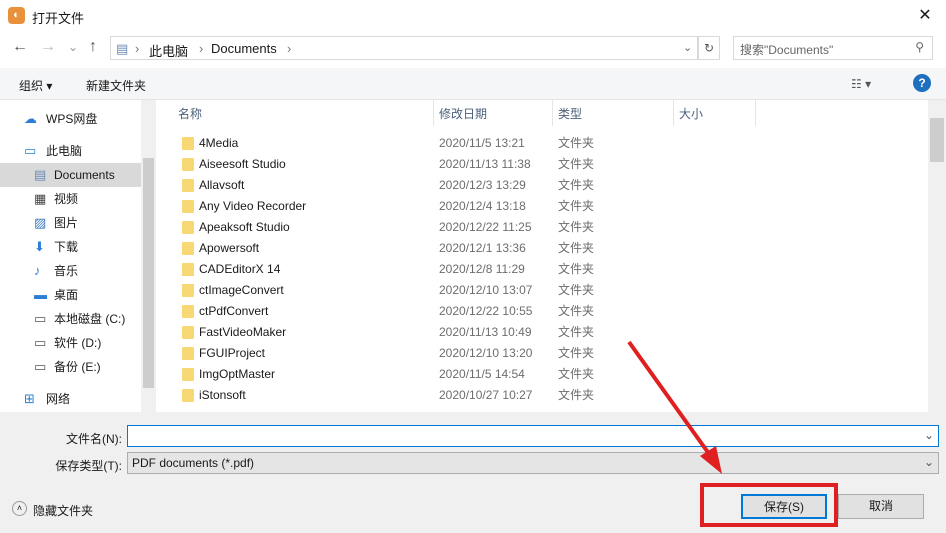 The width and height of the screenshot is (946, 533). Describe the element at coordinates (711, 460) in the screenshot. I see `annotation-arrowhead` at that location.